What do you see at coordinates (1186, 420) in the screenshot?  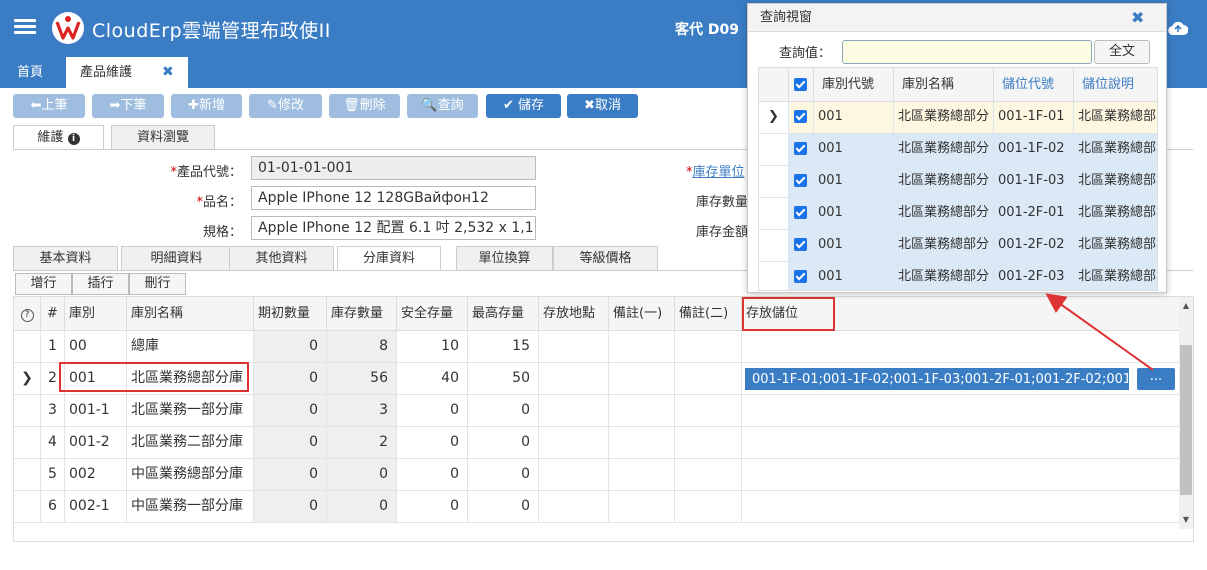 I see `scrollbar-thumb` at bounding box center [1186, 420].